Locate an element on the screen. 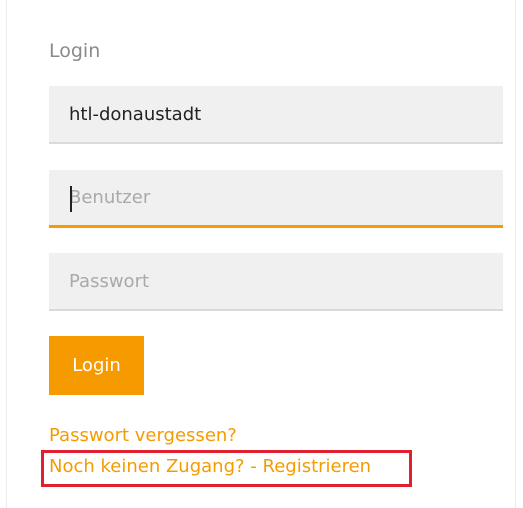  login-button: Login is located at coordinates (96, 365).